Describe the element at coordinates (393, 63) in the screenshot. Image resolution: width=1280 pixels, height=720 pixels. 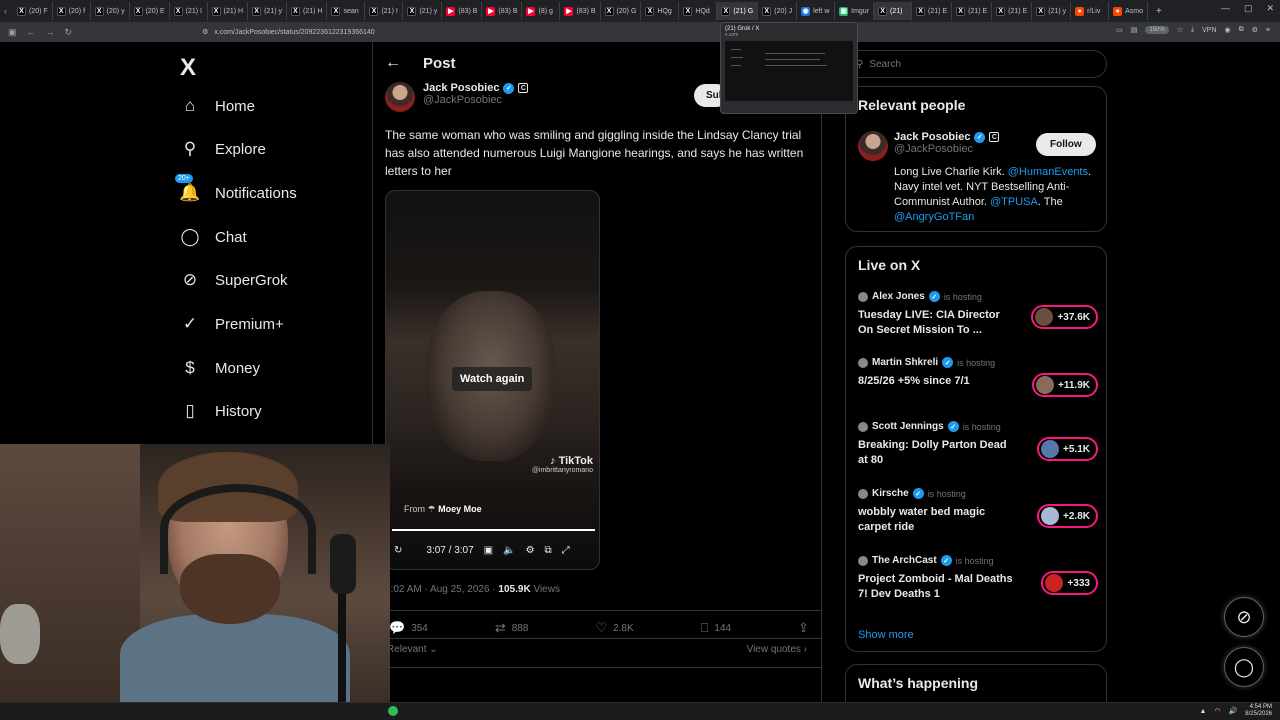
I see `back-arrow-icon: ←` at that location.